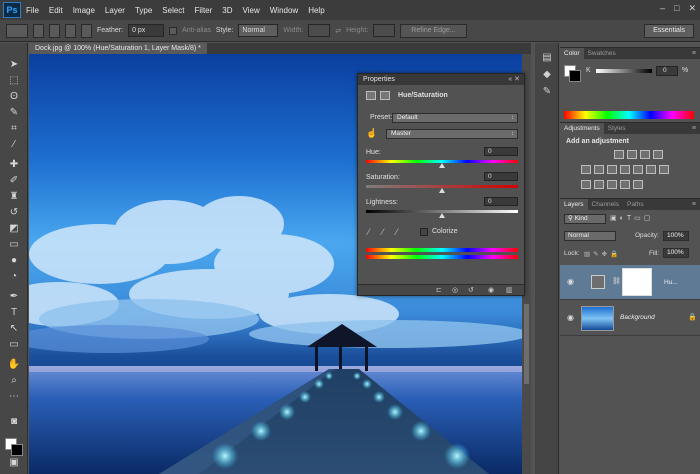 This screenshot has width=700, height=474. I want to click on maximize-button: □, so click(676, 8).